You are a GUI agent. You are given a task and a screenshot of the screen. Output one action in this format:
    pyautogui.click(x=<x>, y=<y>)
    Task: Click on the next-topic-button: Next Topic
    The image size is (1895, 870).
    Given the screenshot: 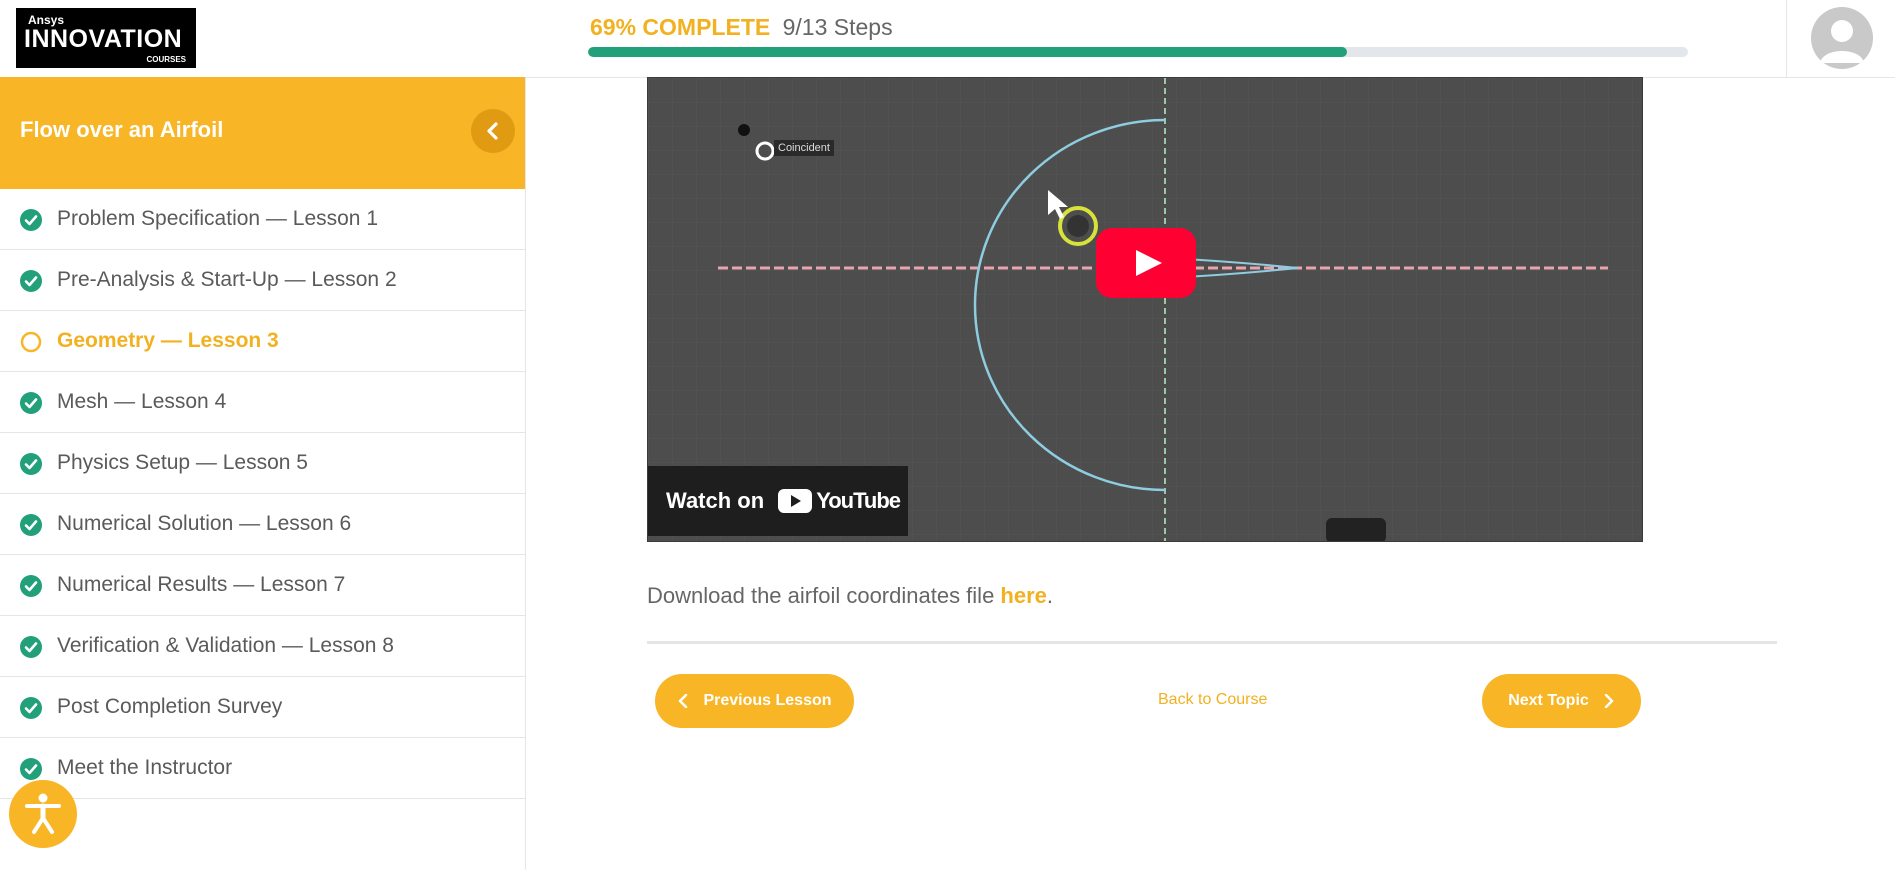 What is the action you would take?
    pyautogui.click(x=1561, y=701)
    